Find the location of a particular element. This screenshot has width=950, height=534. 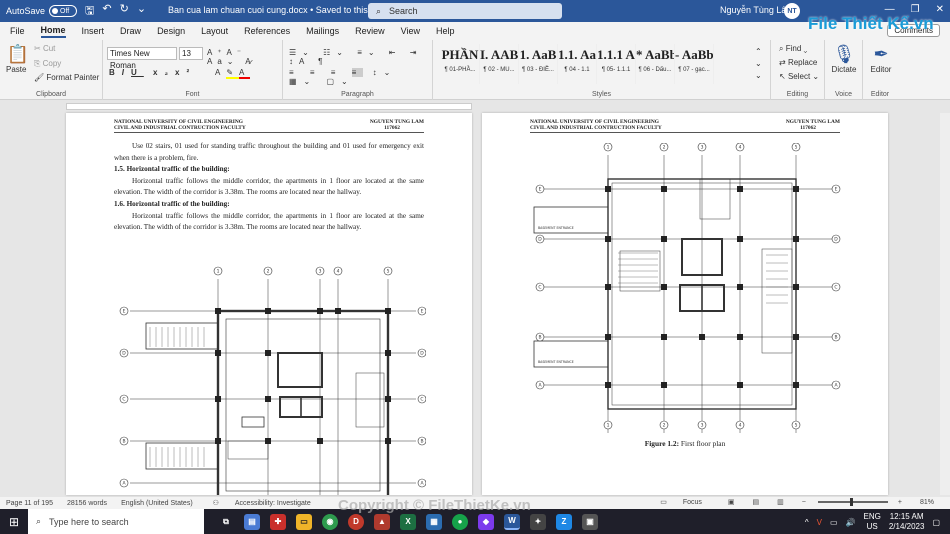

zoom-slider-handle is located at coordinates (851, 502).